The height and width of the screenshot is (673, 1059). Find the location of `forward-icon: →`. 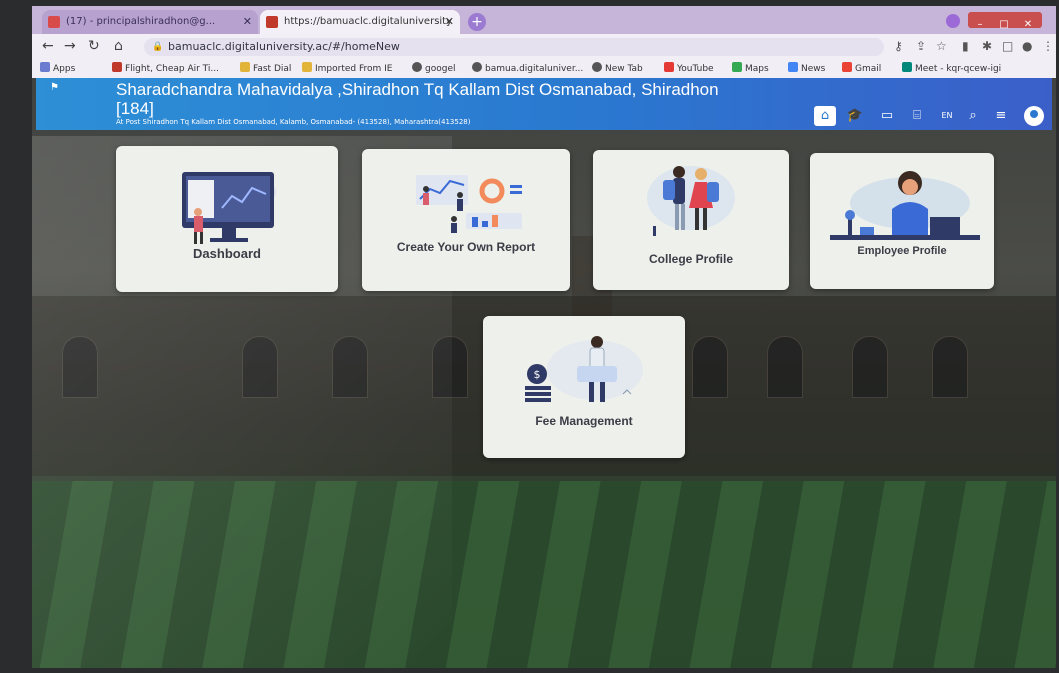

forward-icon: → is located at coordinates (70, 46).